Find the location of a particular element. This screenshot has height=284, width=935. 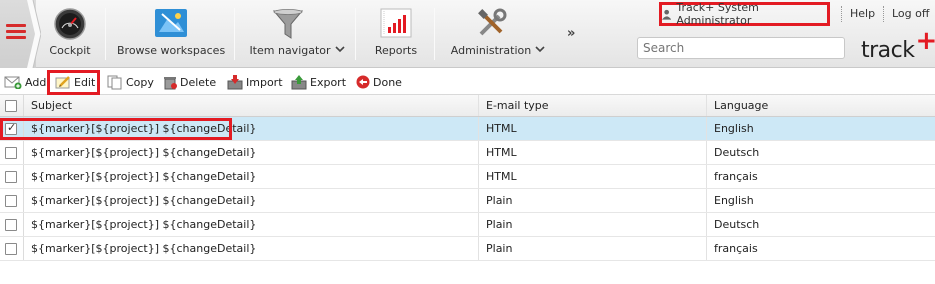

nav-item-navigator-label-wrap: Item navigator is located at coordinates (297, 50).